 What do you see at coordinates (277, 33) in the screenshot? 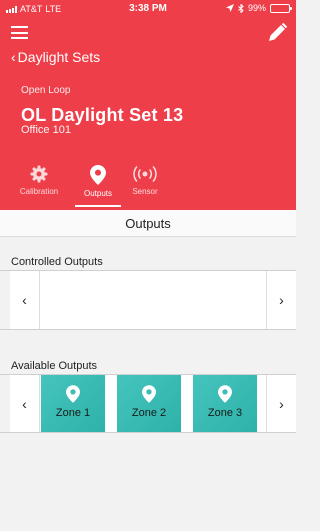
I see `pencil-icon` at bounding box center [277, 33].